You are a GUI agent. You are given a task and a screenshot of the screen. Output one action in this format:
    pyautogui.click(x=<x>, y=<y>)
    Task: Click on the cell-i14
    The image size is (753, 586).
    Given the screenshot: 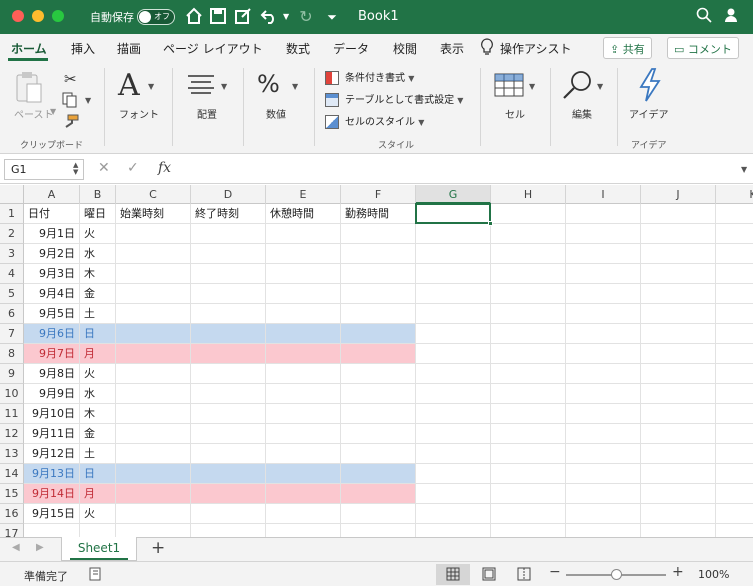 What is the action you would take?
    pyautogui.click(x=603, y=474)
    